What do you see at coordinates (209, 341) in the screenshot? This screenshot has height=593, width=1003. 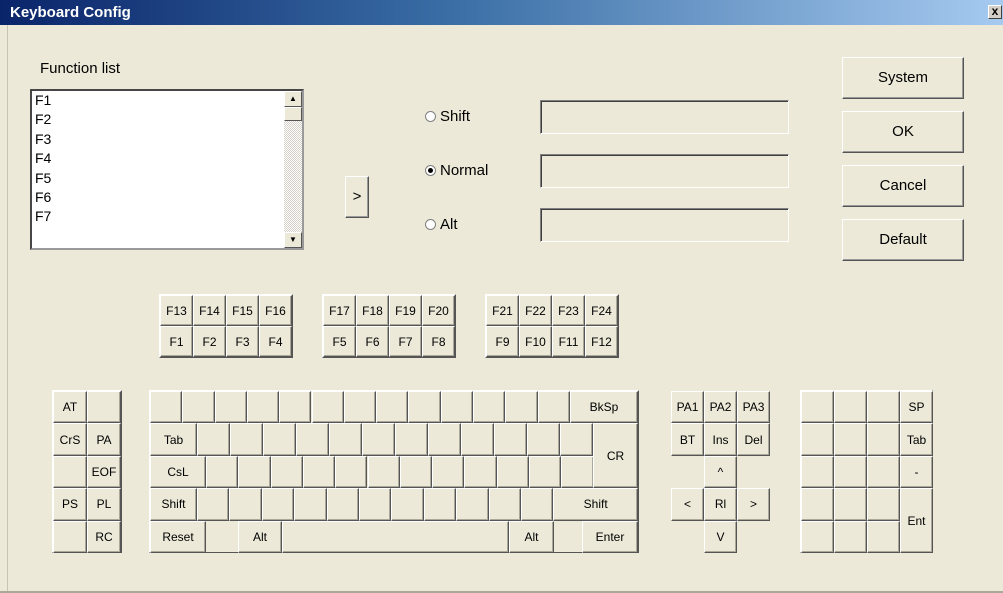 I see `function-key: F2` at bounding box center [209, 341].